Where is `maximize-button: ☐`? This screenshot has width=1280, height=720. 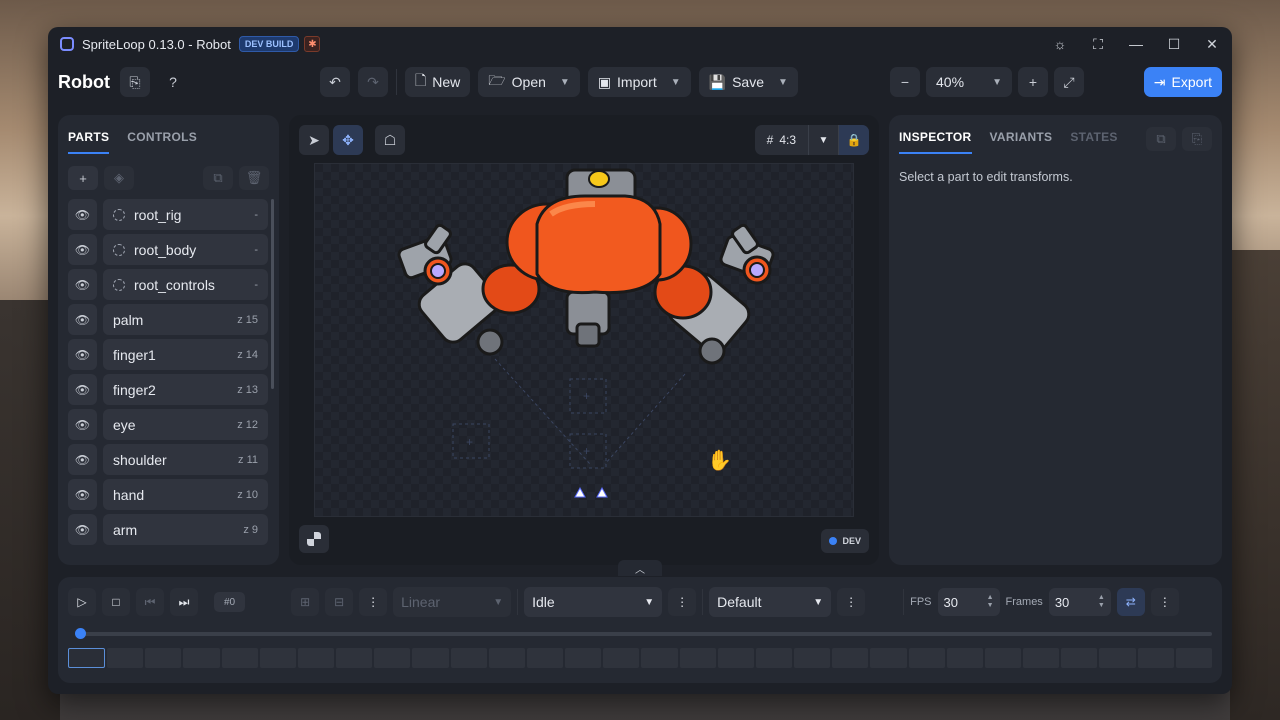 maximize-button: ☐ is located at coordinates (1174, 44).